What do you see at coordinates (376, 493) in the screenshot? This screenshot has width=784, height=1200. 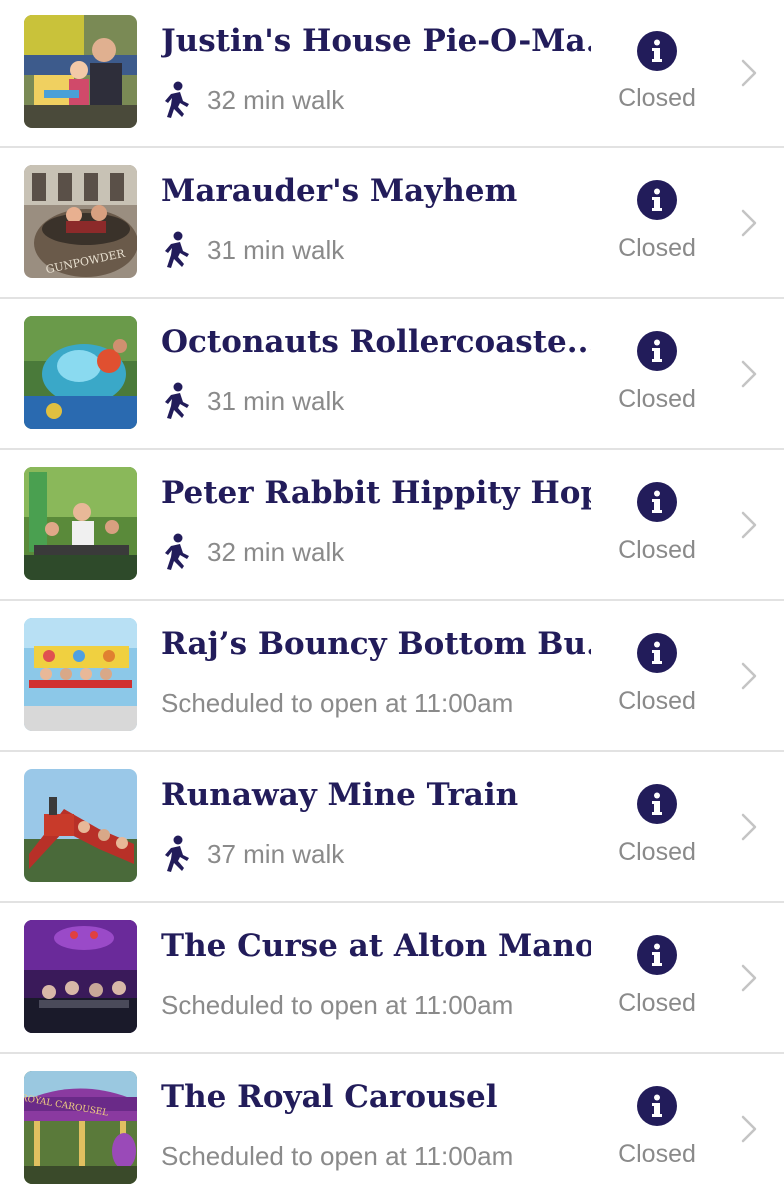 I see `ride-name: Peter Rabbit Hippity Hop` at bounding box center [376, 493].